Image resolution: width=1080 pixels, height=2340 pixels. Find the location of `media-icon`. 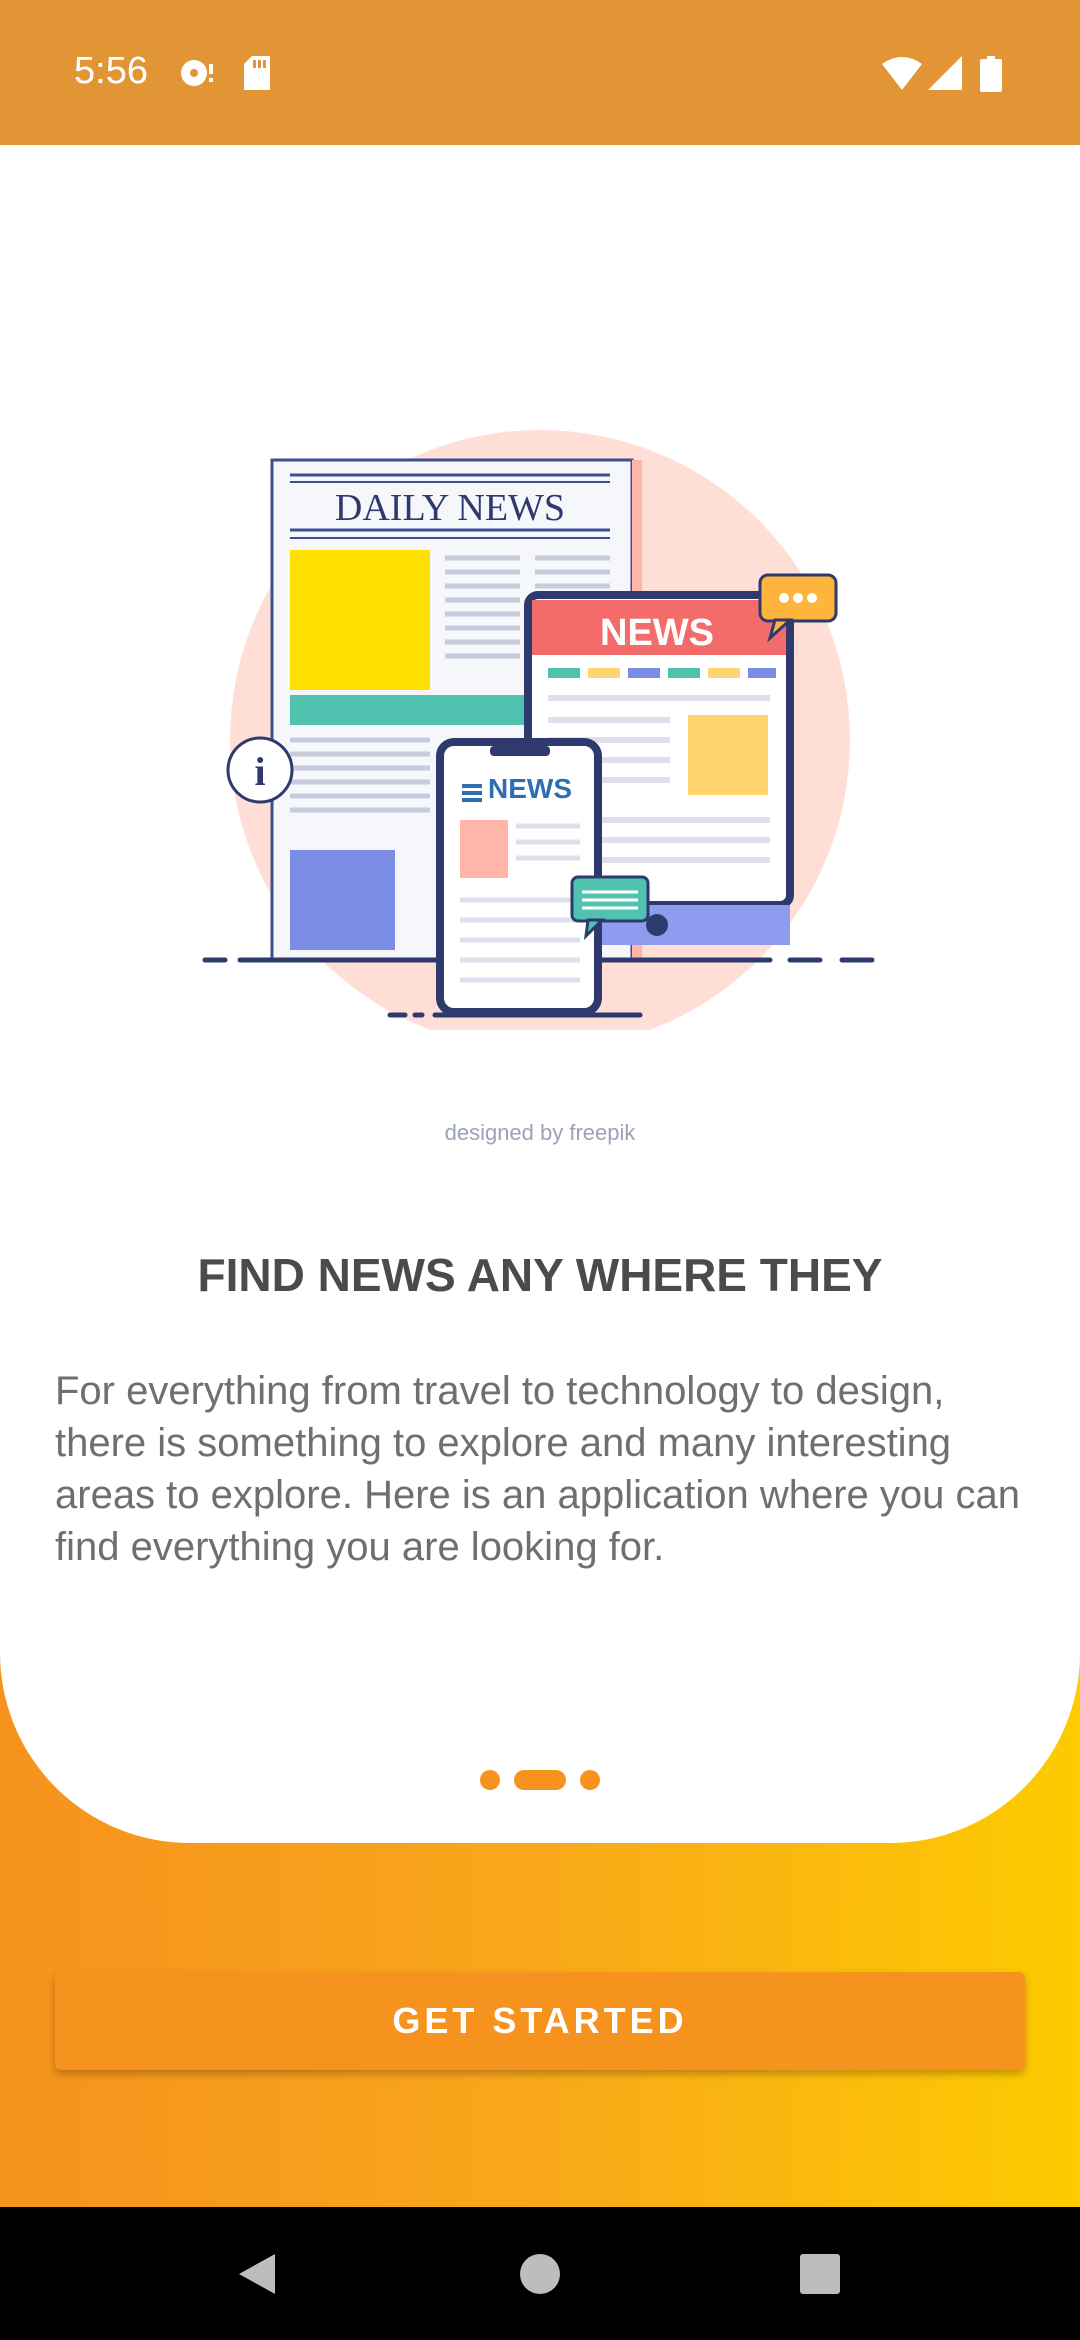

media-icon is located at coordinates (197, 75).